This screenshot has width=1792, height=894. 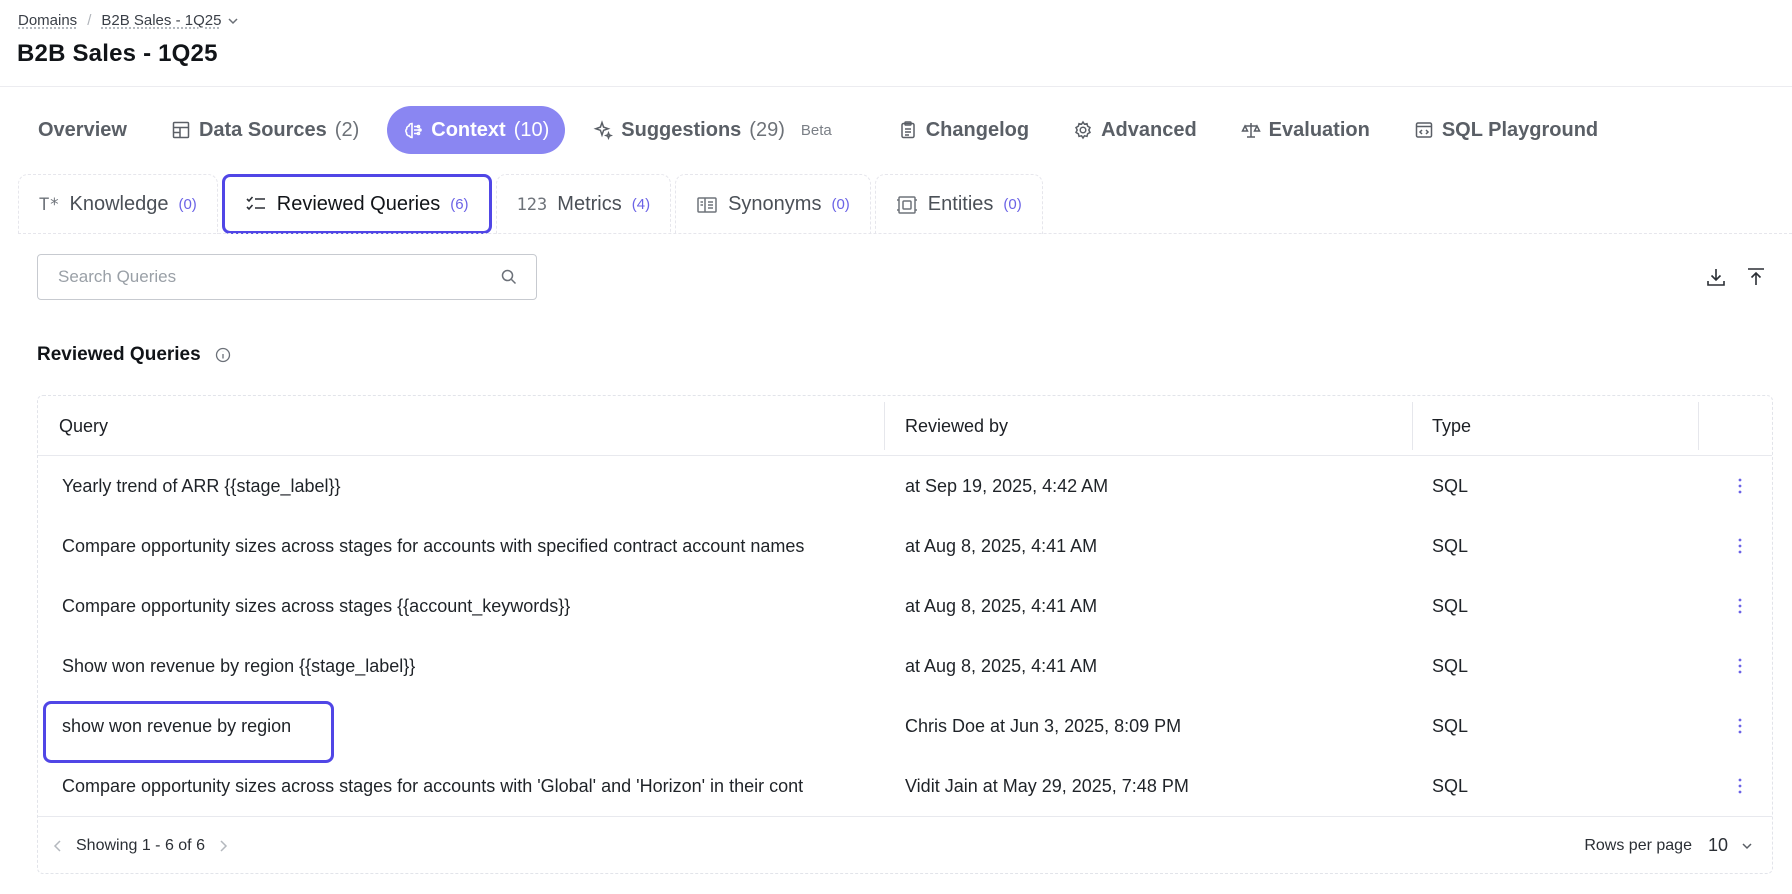 I want to click on subtab-reviewed-queries: Reviewed Queries (6), so click(x=356, y=204).